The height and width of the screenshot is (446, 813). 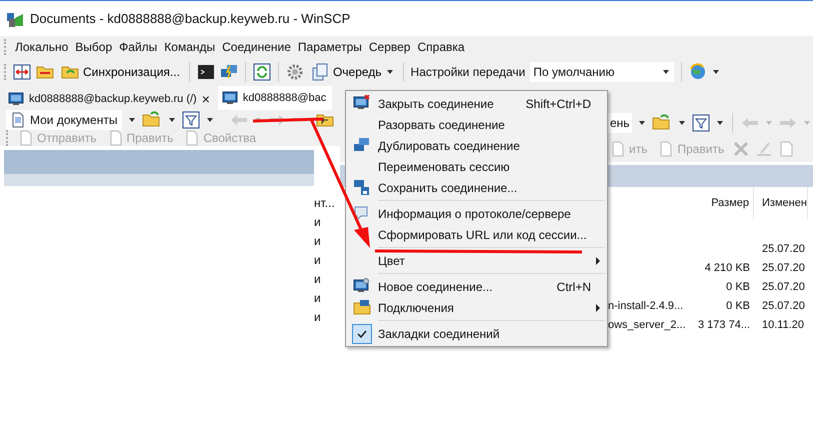 What do you see at coordinates (319, 72) in the screenshot?
I see `documents-icon` at bounding box center [319, 72].